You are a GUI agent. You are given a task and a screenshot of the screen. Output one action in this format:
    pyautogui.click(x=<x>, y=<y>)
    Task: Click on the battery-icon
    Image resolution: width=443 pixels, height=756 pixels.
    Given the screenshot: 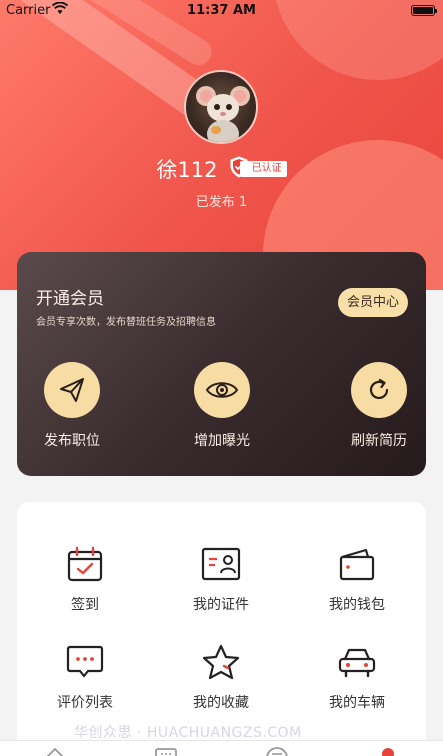 What is the action you would take?
    pyautogui.click(x=424, y=10)
    